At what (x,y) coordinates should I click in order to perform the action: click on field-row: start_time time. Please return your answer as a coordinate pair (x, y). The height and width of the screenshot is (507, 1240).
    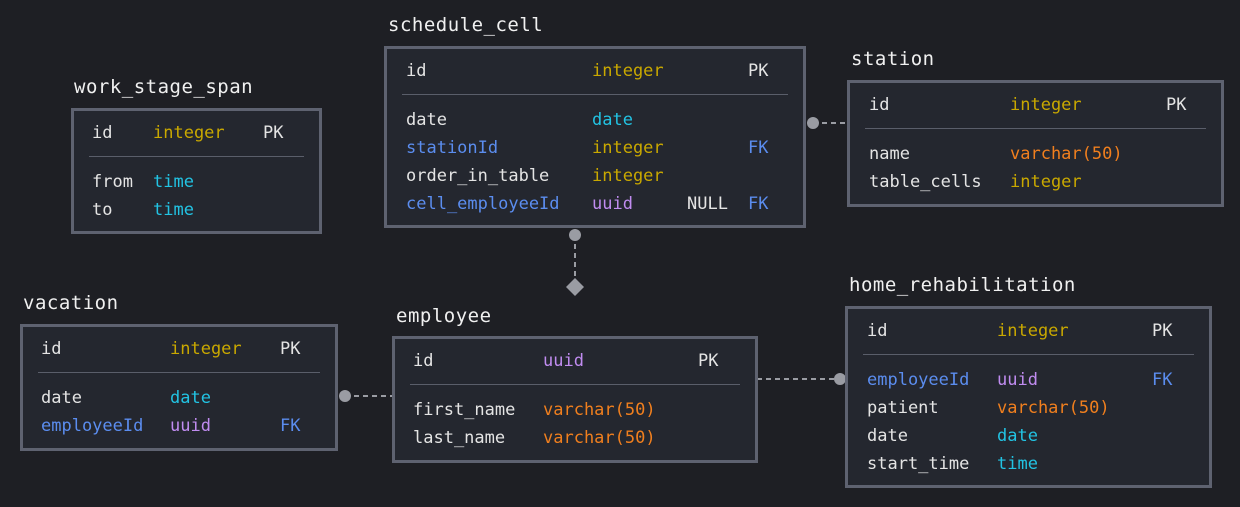
    Looking at the image, I should click on (1028, 464).